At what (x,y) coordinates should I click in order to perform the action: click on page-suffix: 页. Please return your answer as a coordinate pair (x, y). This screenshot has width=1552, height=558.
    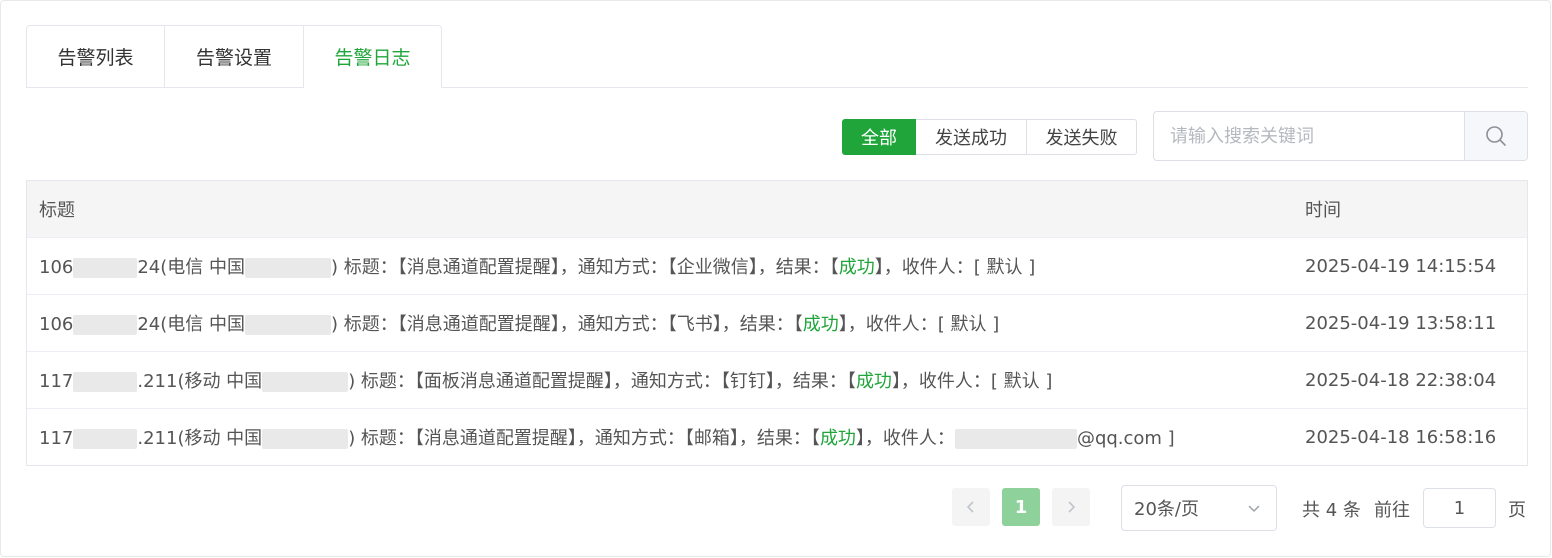
    Looking at the image, I should click on (1517, 510).